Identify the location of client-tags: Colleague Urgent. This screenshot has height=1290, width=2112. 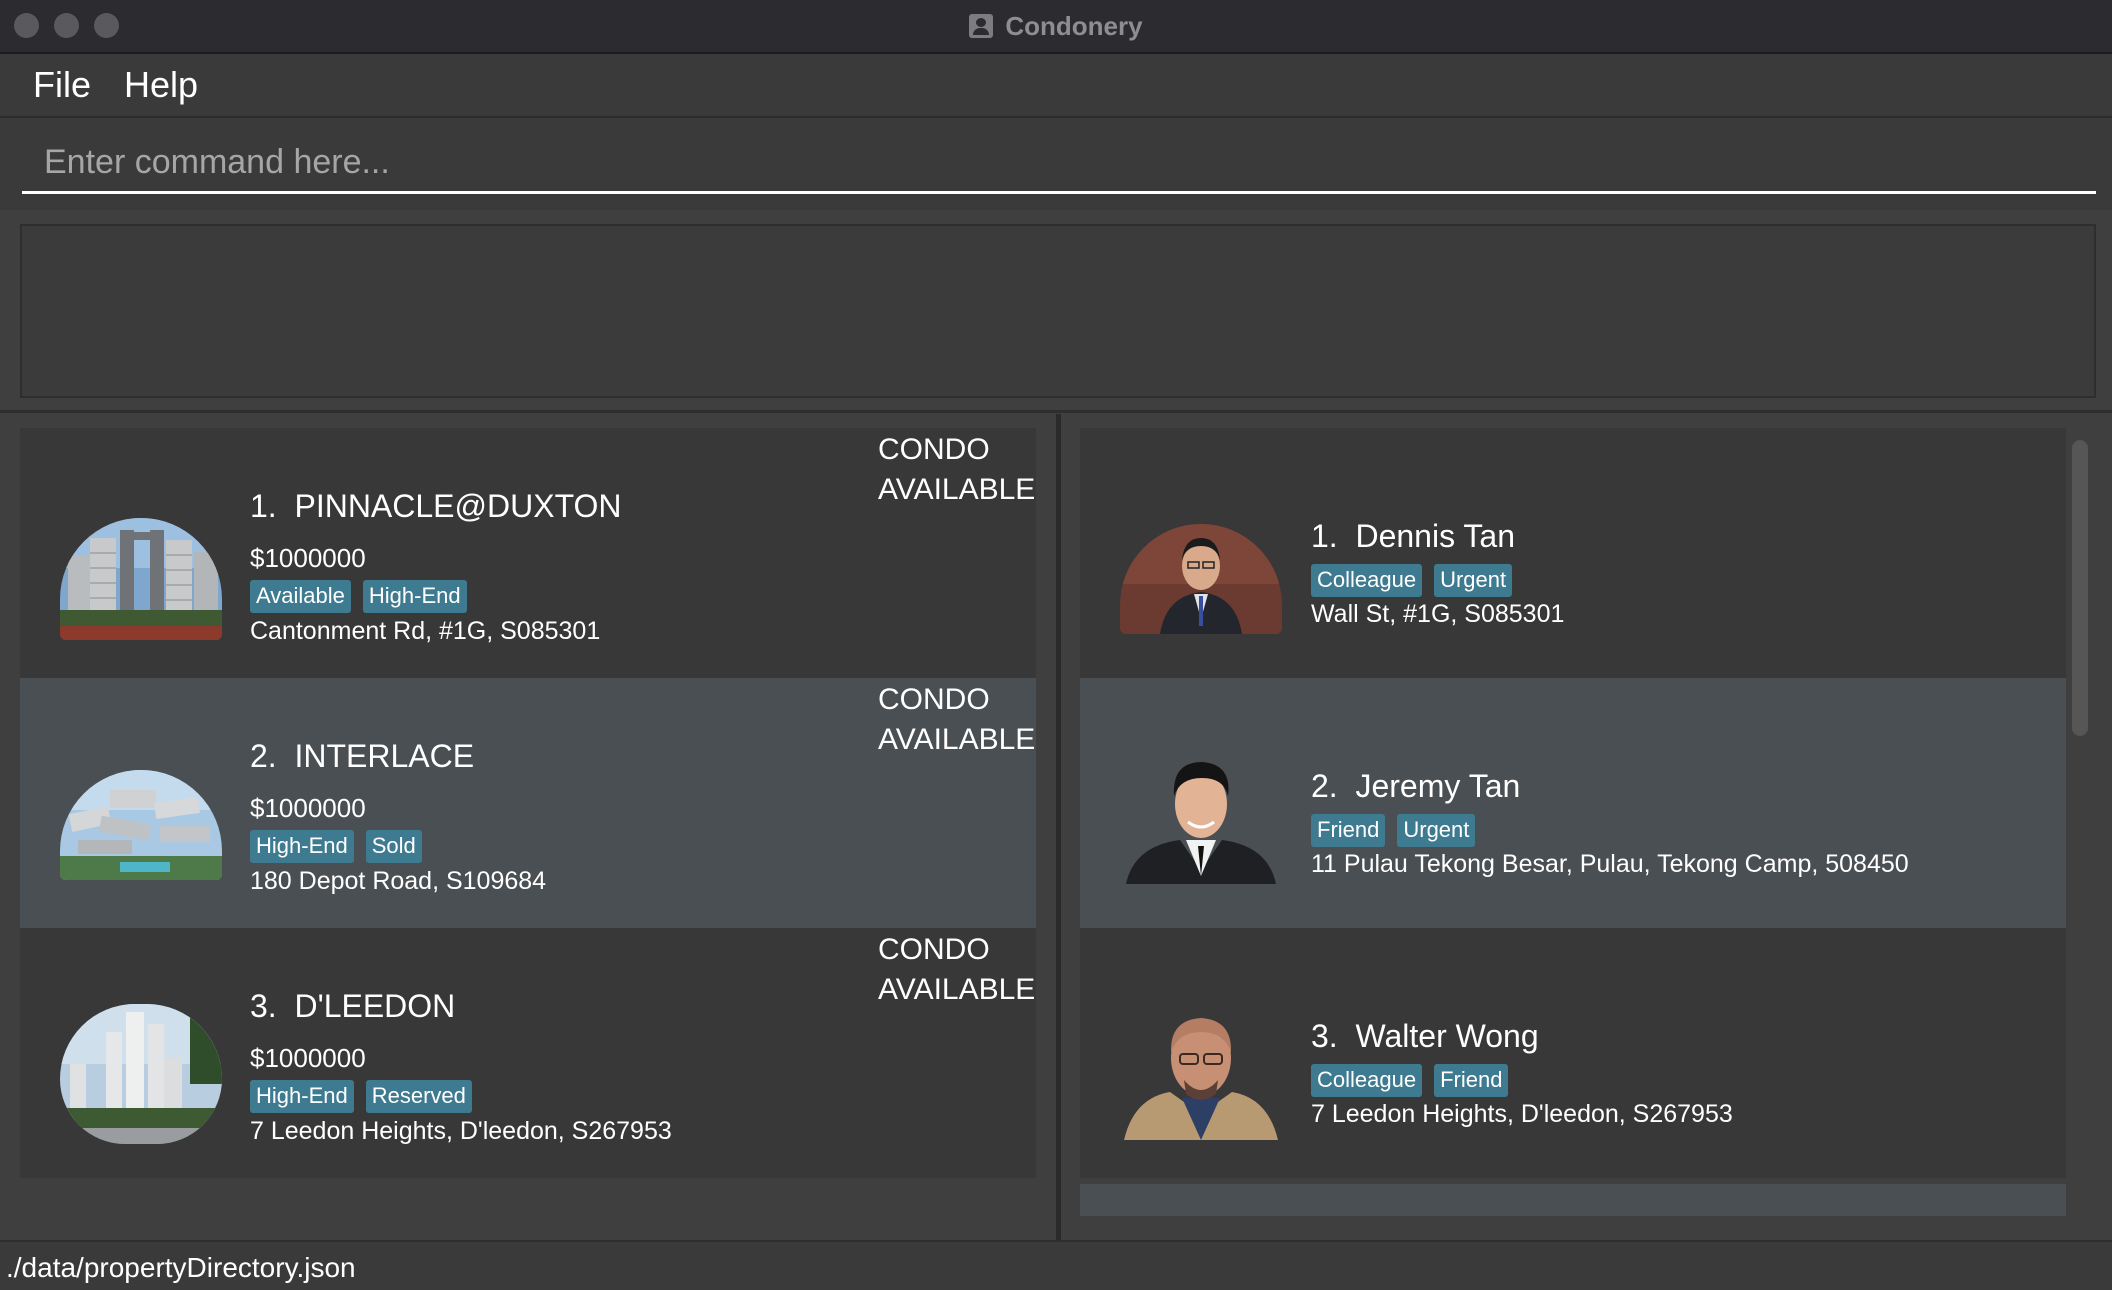
(1412, 580).